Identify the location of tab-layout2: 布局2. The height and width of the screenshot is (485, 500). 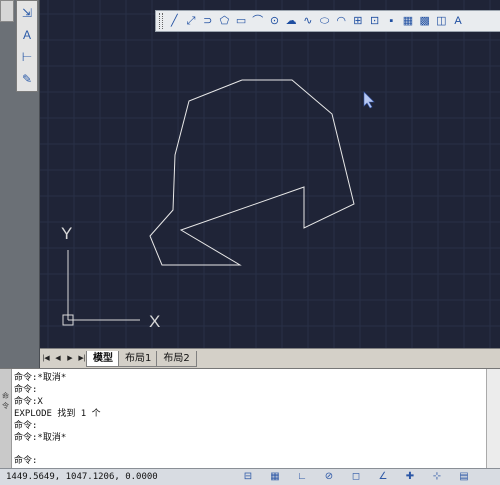
(176, 358).